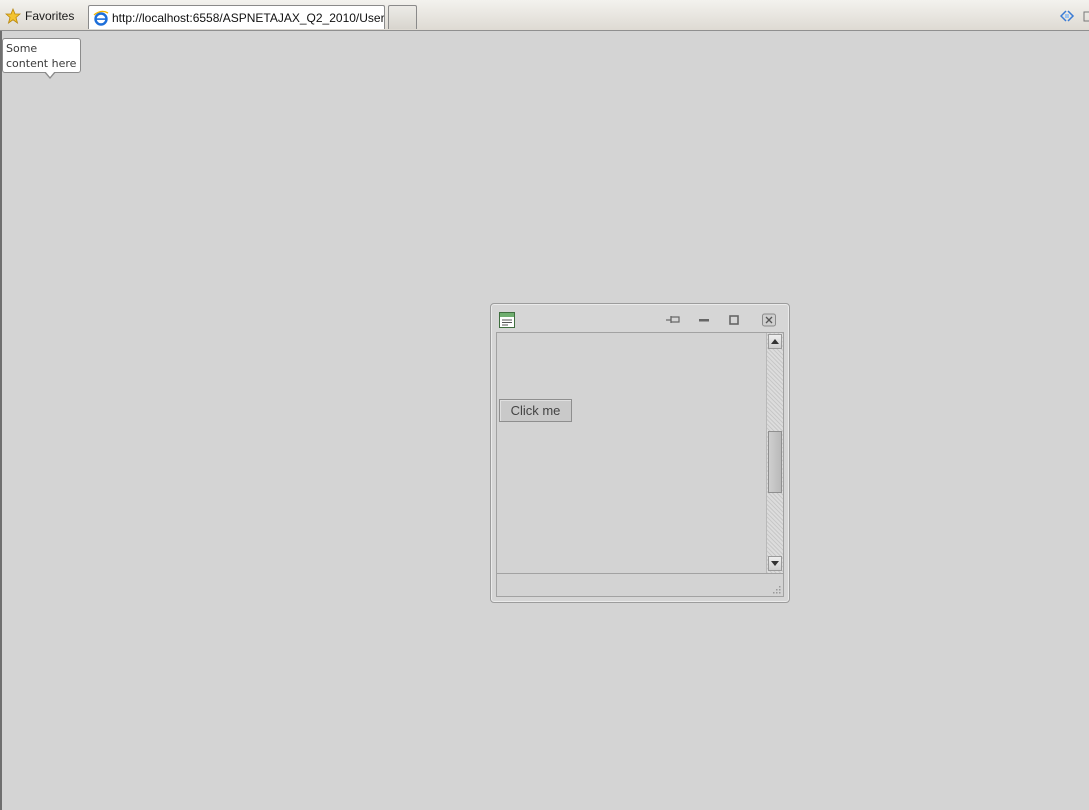 The width and height of the screenshot is (1089, 810). I want to click on favorites-label: Favorites, so click(50, 16).